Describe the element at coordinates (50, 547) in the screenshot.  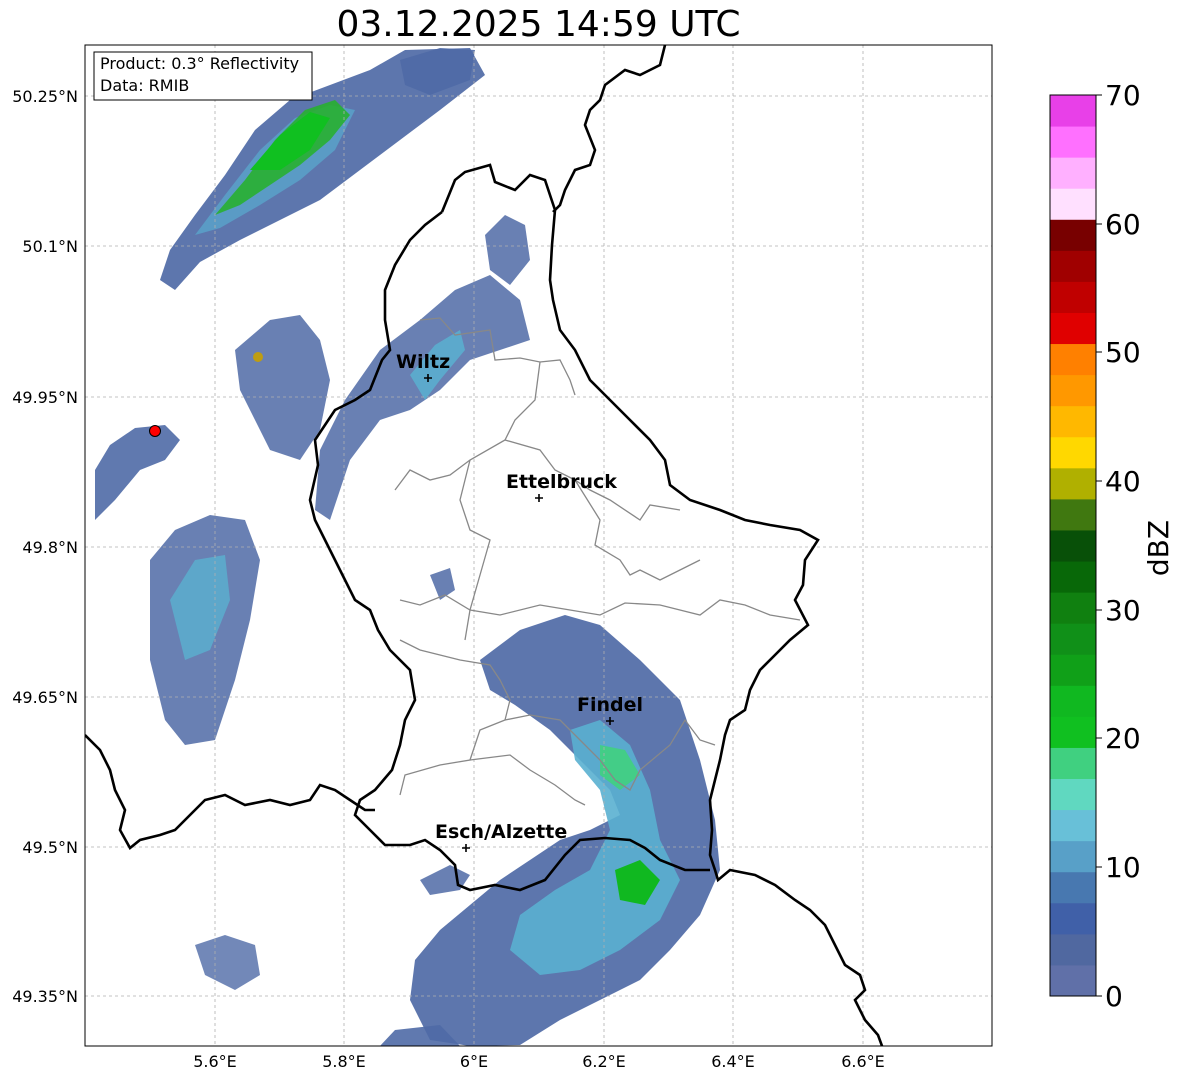
I see `lat-tick-label: 49.8°N` at that location.